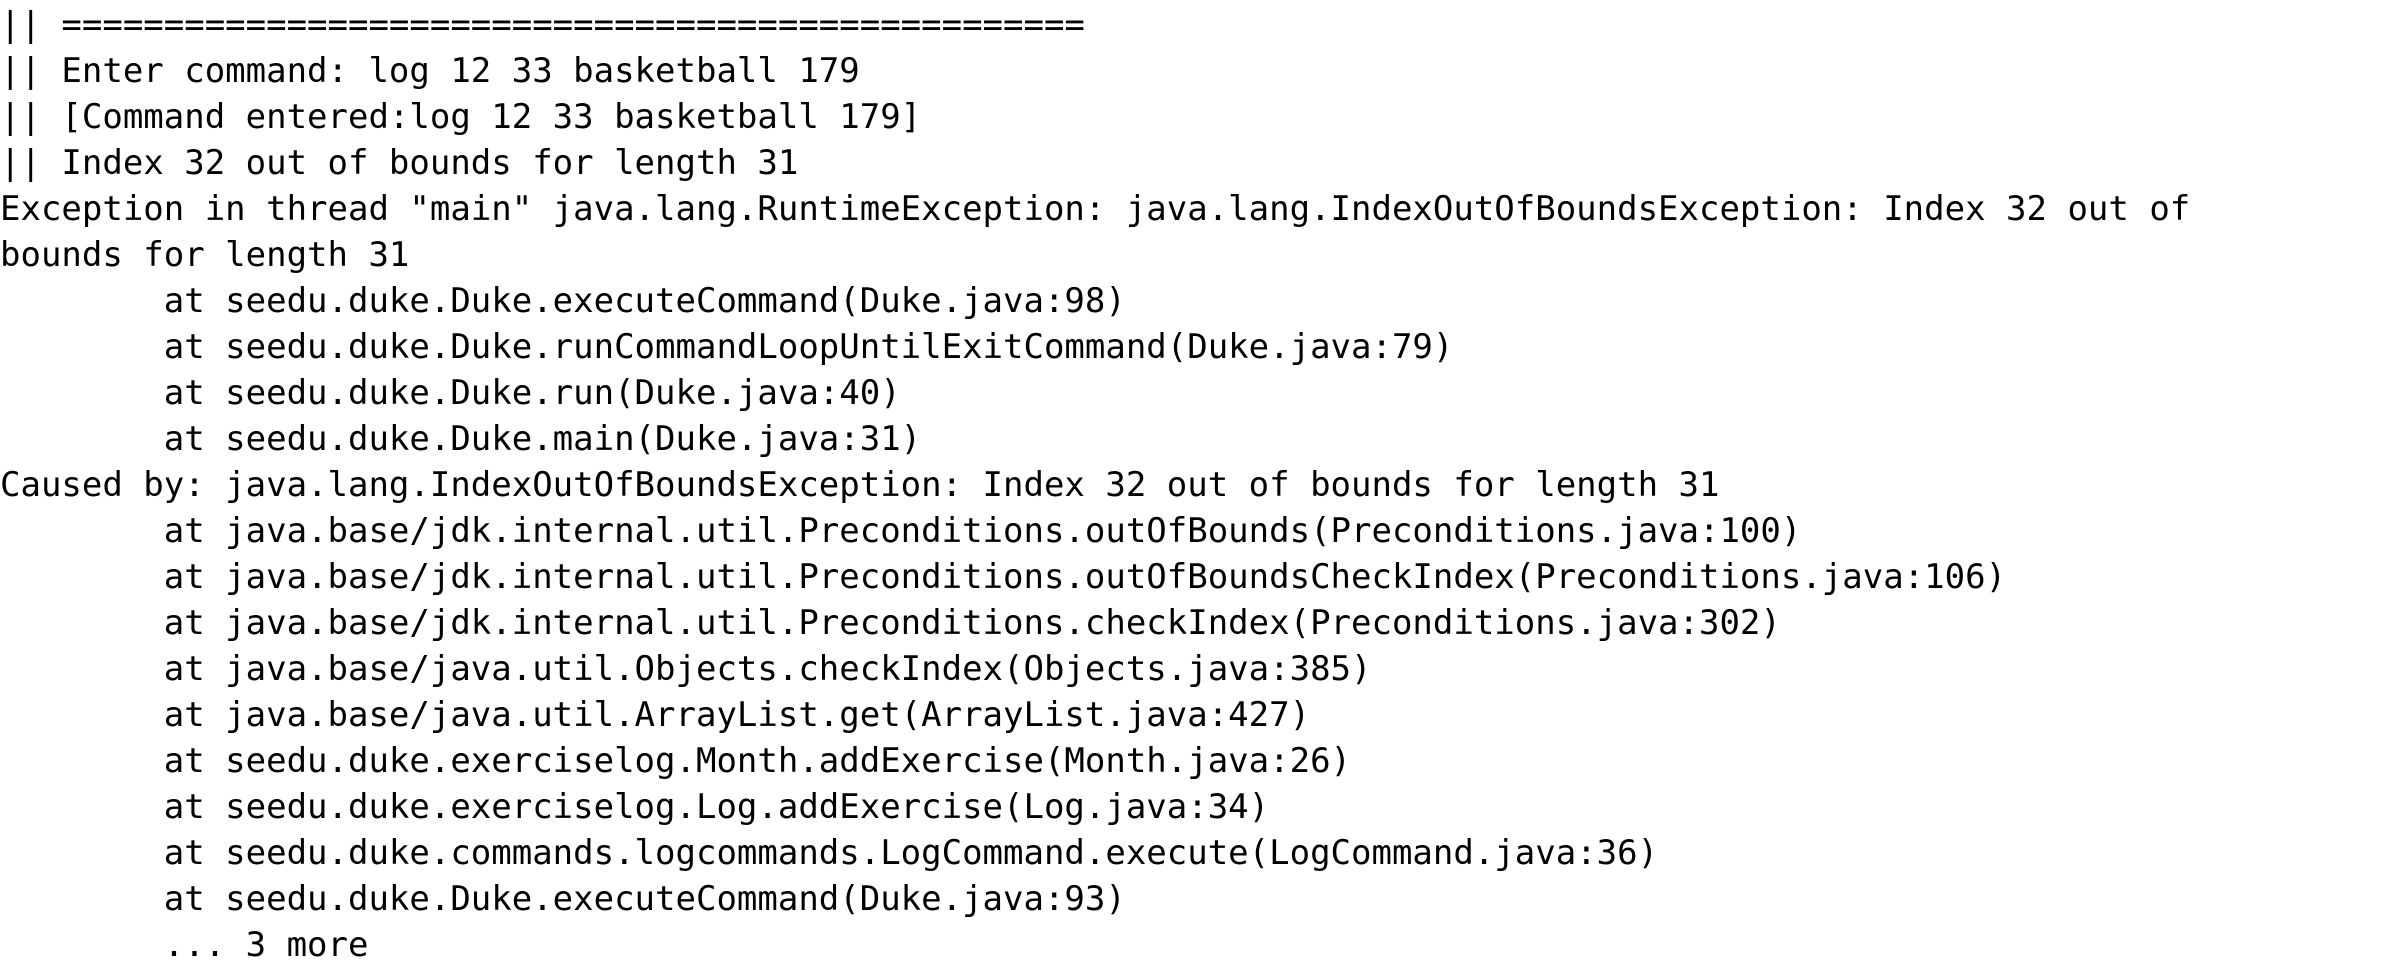  I want to click on exception-header-continuation: bounds for length 31, so click(205, 255).